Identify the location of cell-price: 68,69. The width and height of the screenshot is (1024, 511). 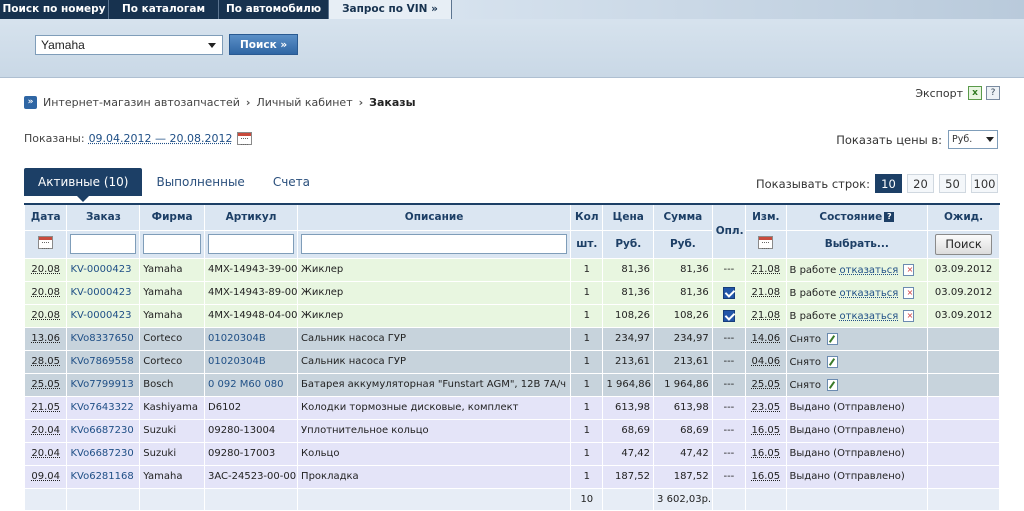
(628, 430).